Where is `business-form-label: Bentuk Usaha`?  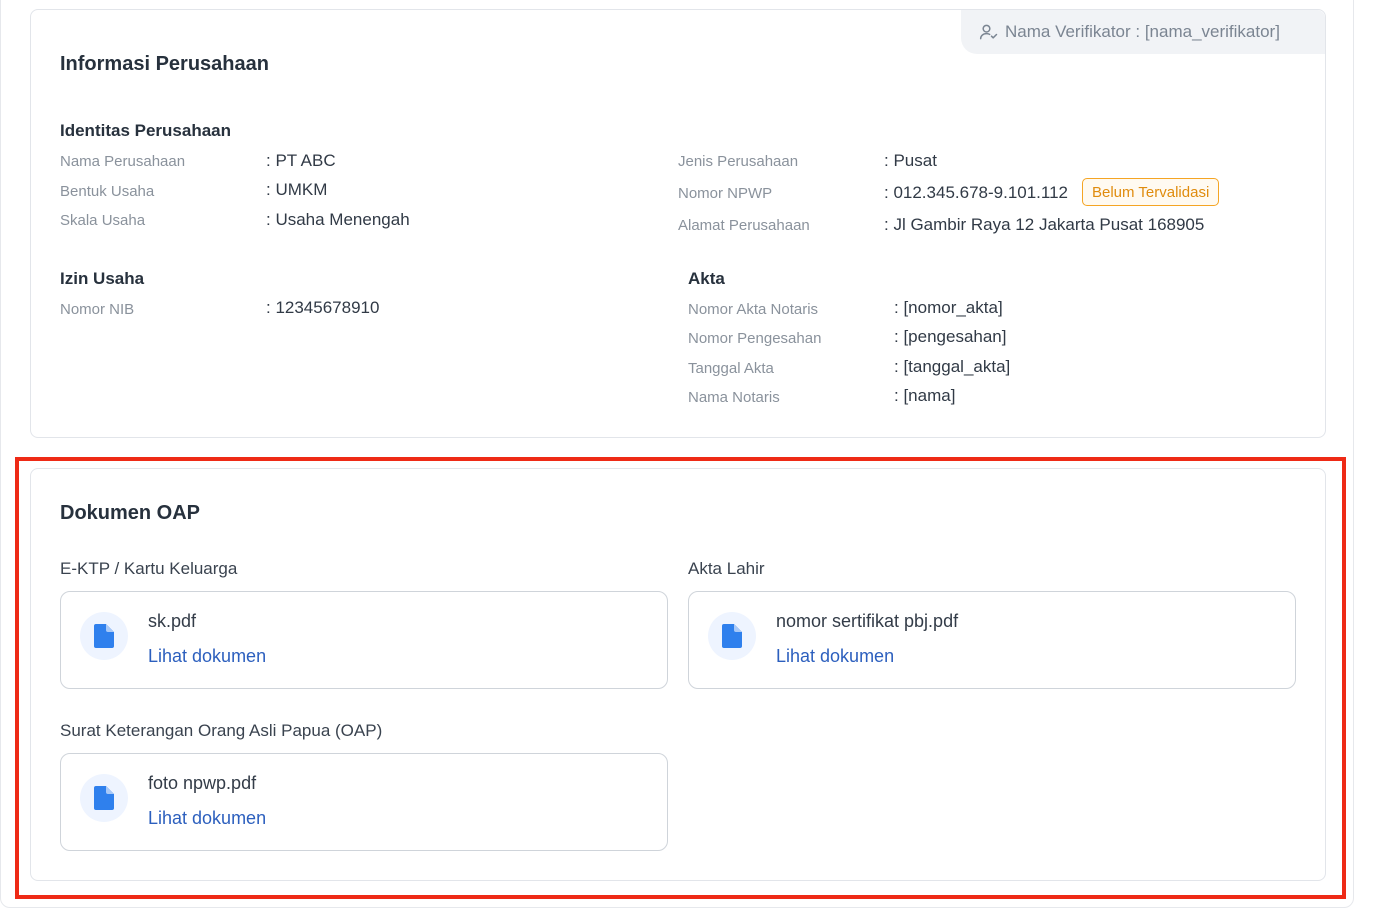
business-form-label: Bentuk Usaha is located at coordinates (107, 191).